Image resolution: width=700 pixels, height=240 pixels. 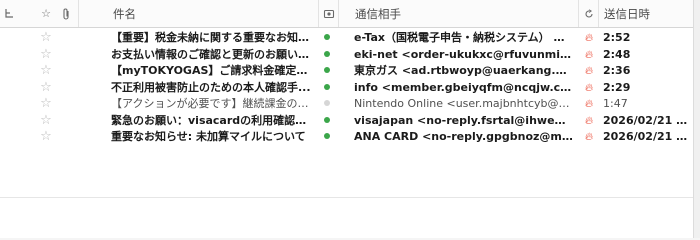 What do you see at coordinates (211, 37) in the screenshot?
I see `message-subject: 【重要】税金未納に関する重要なお知らせ` at bounding box center [211, 37].